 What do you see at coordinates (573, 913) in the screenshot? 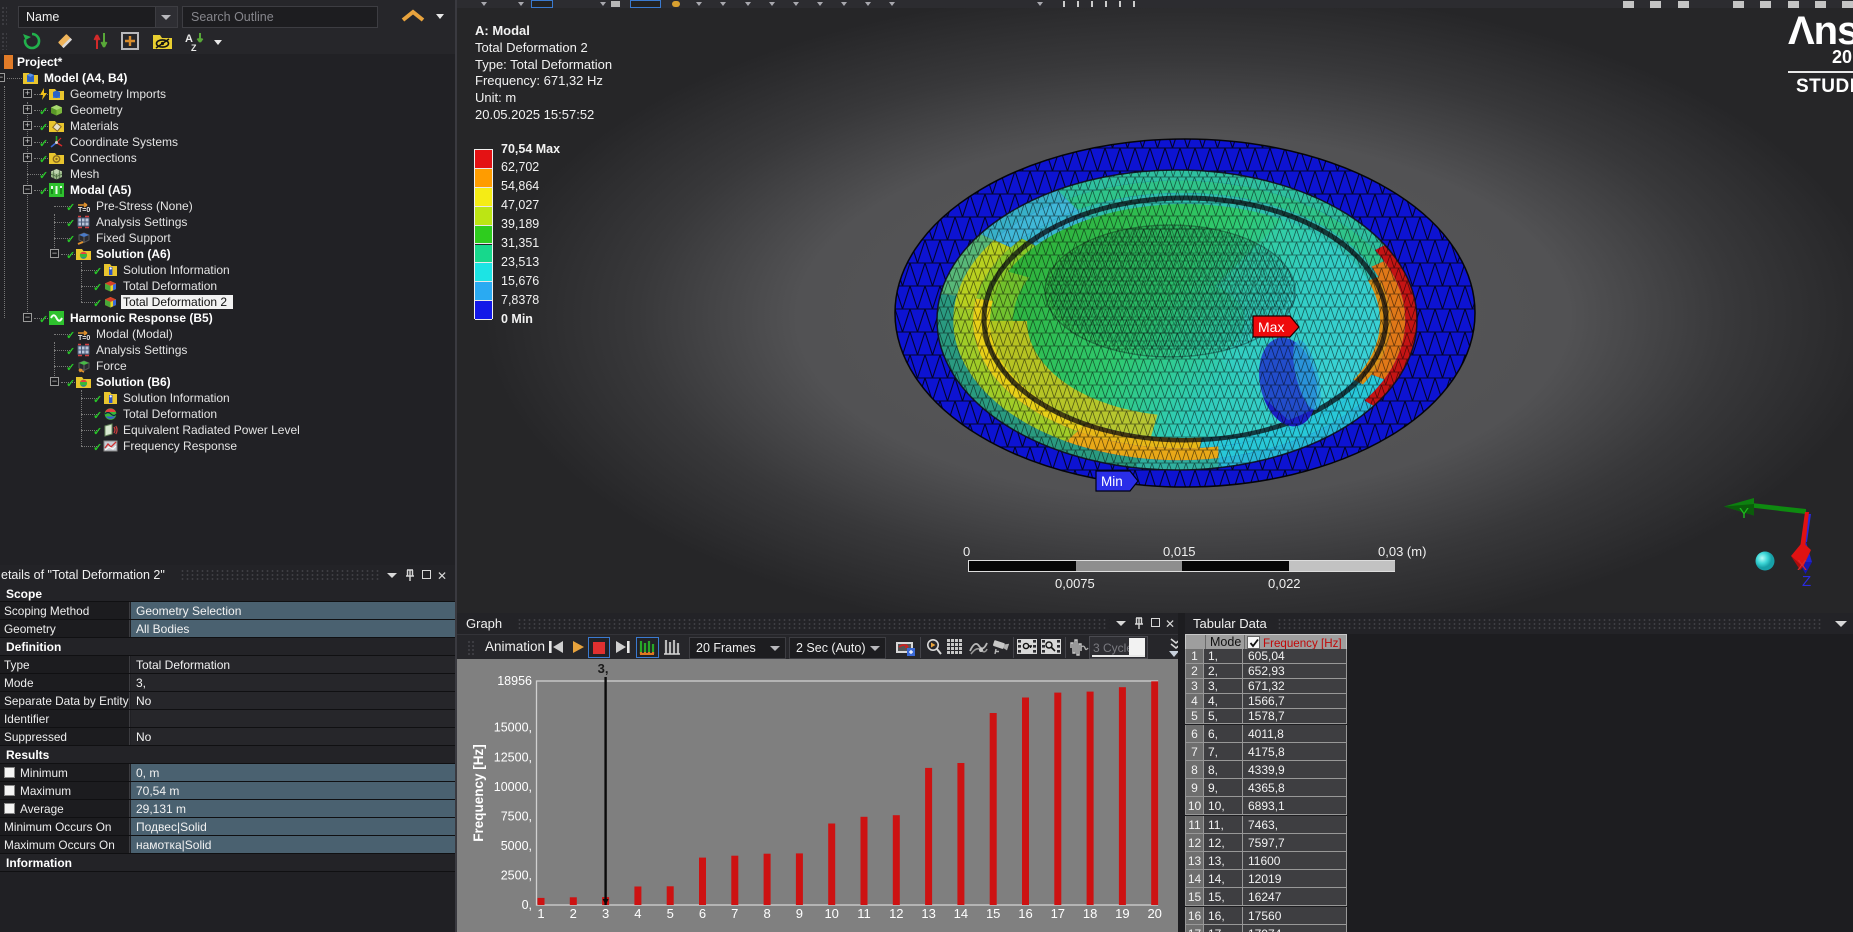
I see `svg-text: 2` at bounding box center [573, 913].